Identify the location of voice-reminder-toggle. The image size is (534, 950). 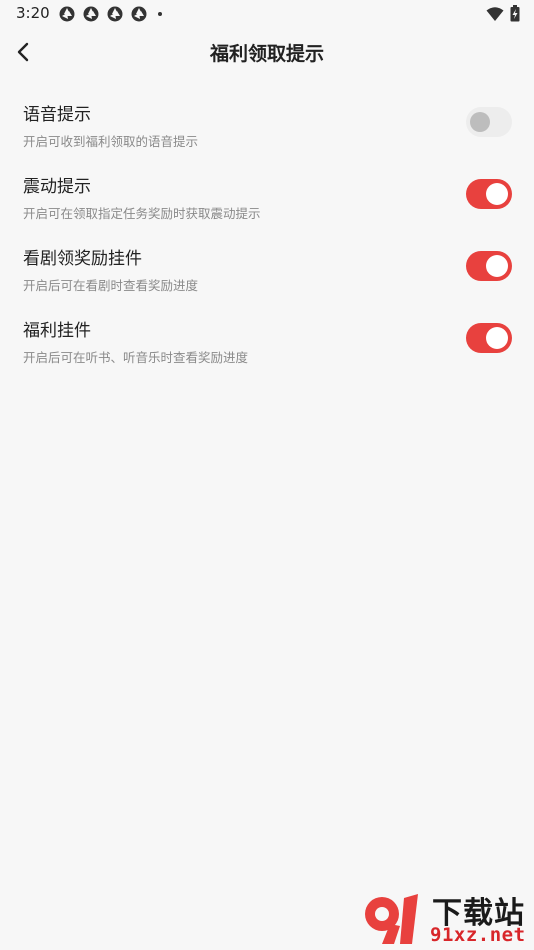
(489, 122).